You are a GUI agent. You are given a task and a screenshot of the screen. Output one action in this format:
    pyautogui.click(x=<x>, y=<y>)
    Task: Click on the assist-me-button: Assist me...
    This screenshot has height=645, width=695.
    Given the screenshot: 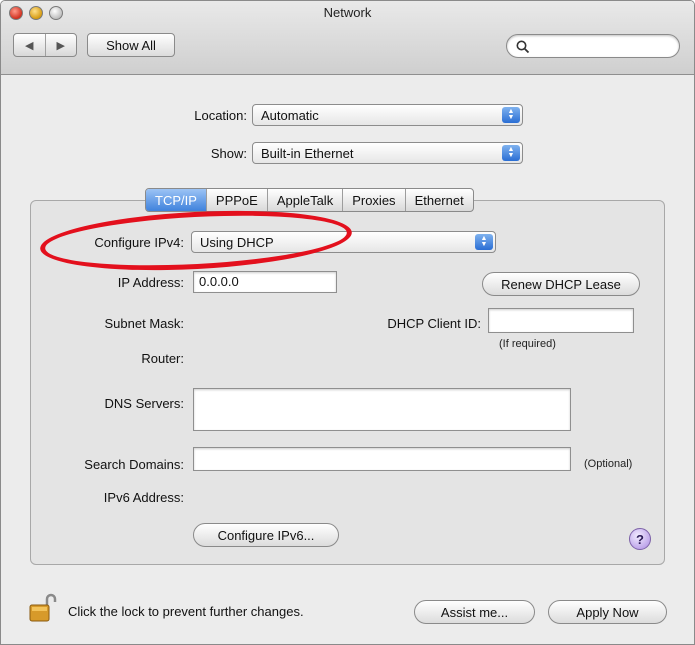 What is the action you would take?
    pyautogui.click(x=474, y=612)
    